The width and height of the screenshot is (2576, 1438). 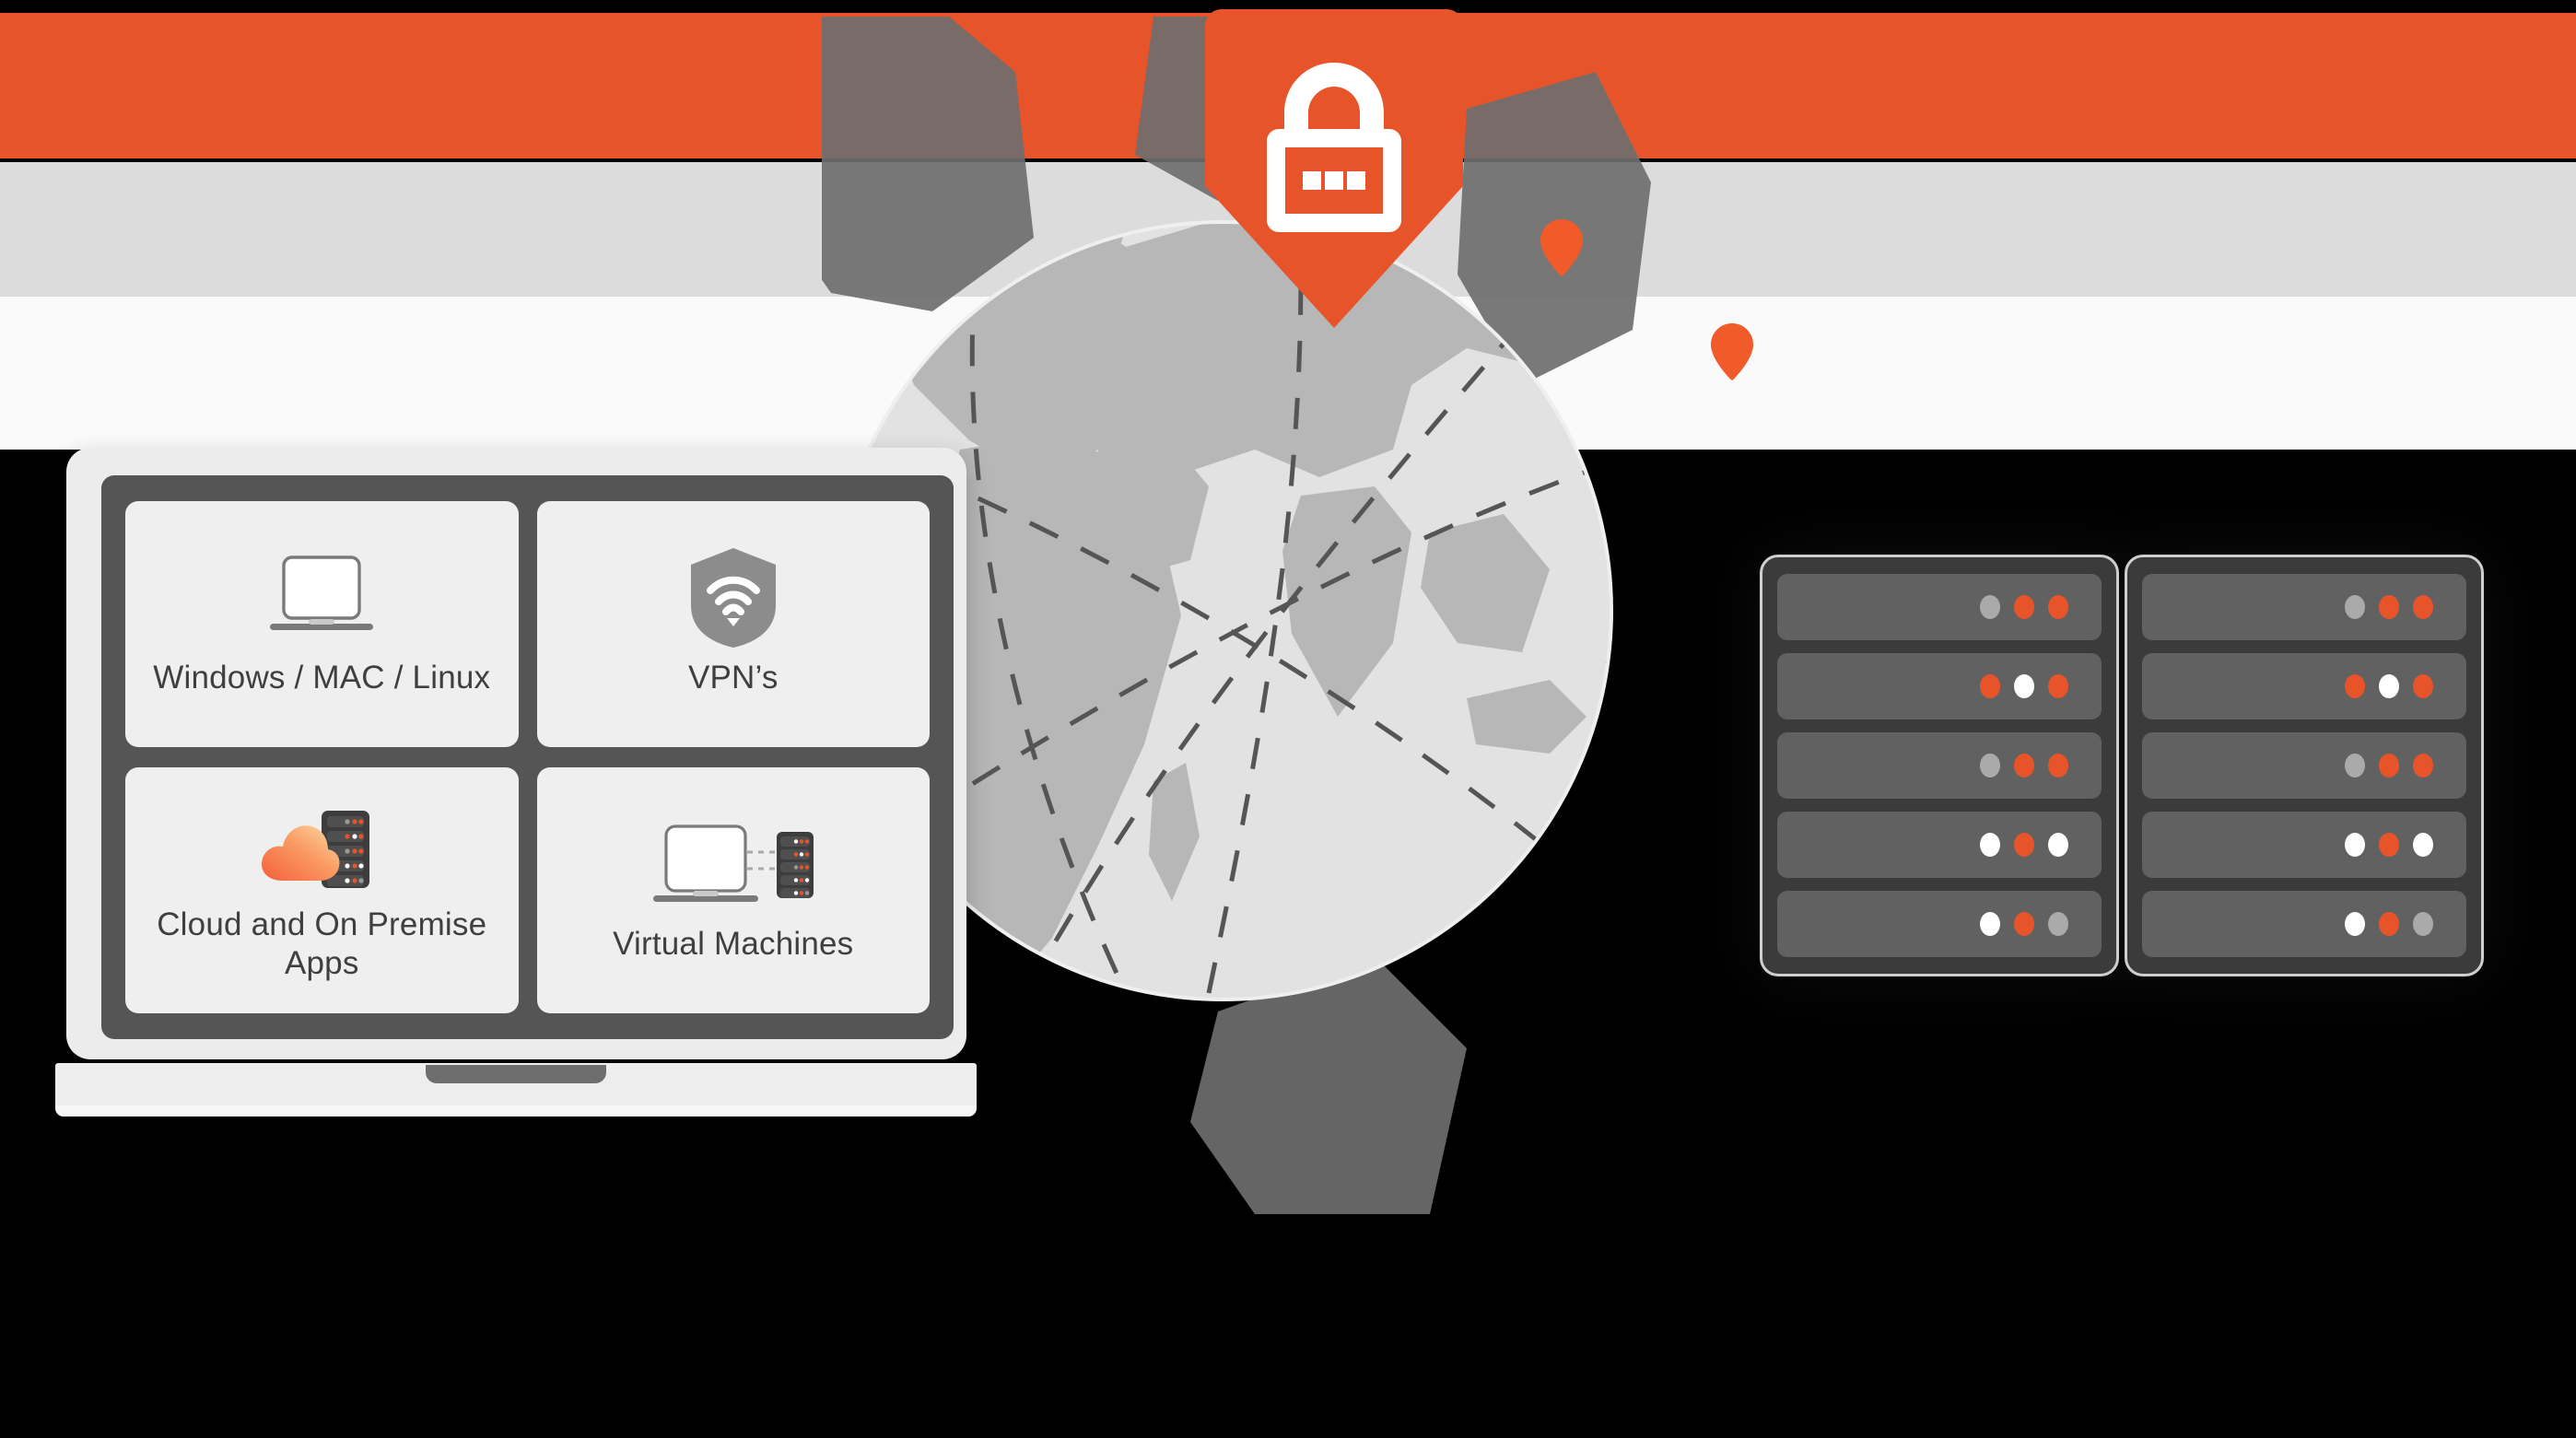 I want to click on server-rack-right, so click(x=2304, y=765).